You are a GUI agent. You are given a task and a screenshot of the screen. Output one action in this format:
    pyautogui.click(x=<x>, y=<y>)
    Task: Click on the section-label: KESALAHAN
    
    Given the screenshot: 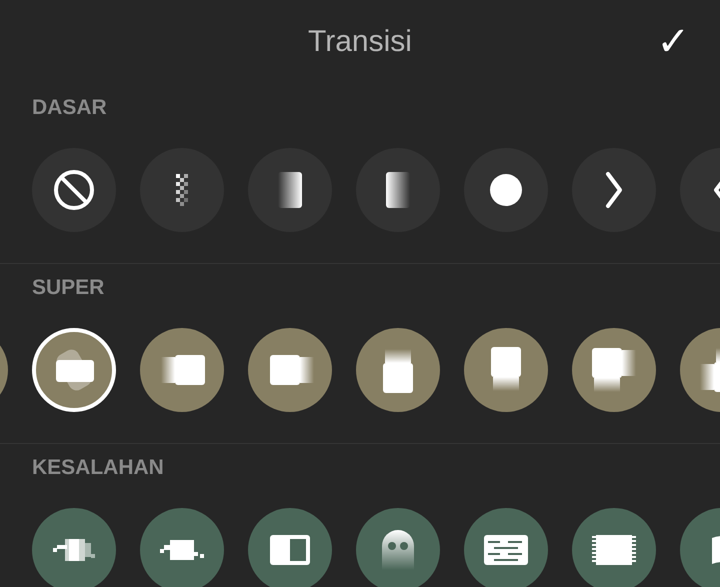 What is the action you would take?
    pyautogui.click(x=98, y=468)
    